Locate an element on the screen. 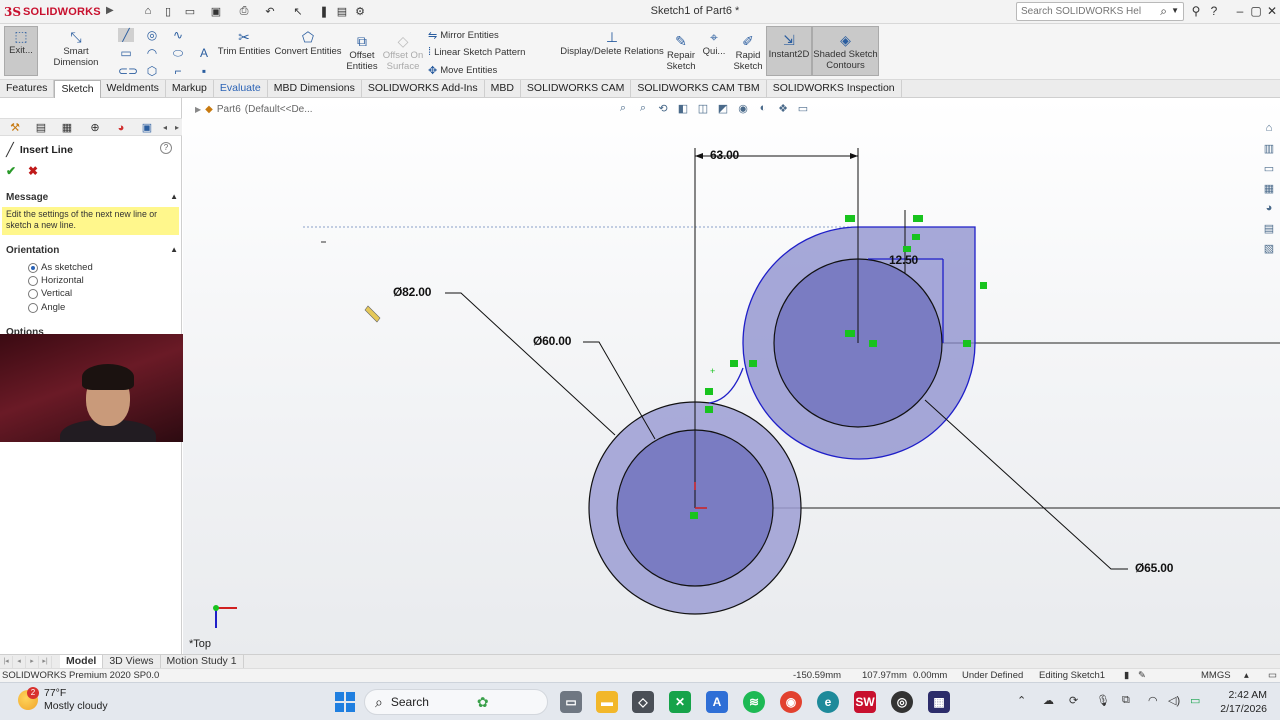 The image size is (1280, 720). tray-overflow-icon: ⌃ is located at coordinates (1021, 700).